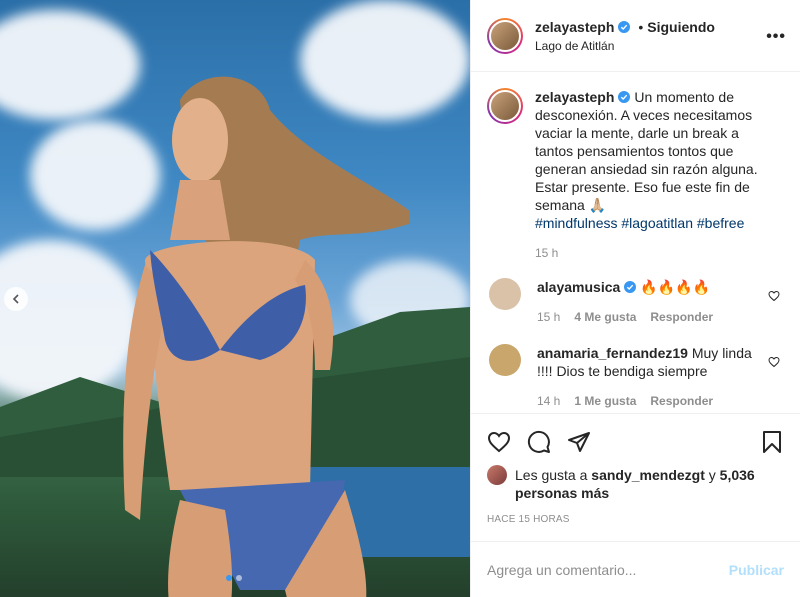  I want to click on carousel-prev-button, so click(16, 299).